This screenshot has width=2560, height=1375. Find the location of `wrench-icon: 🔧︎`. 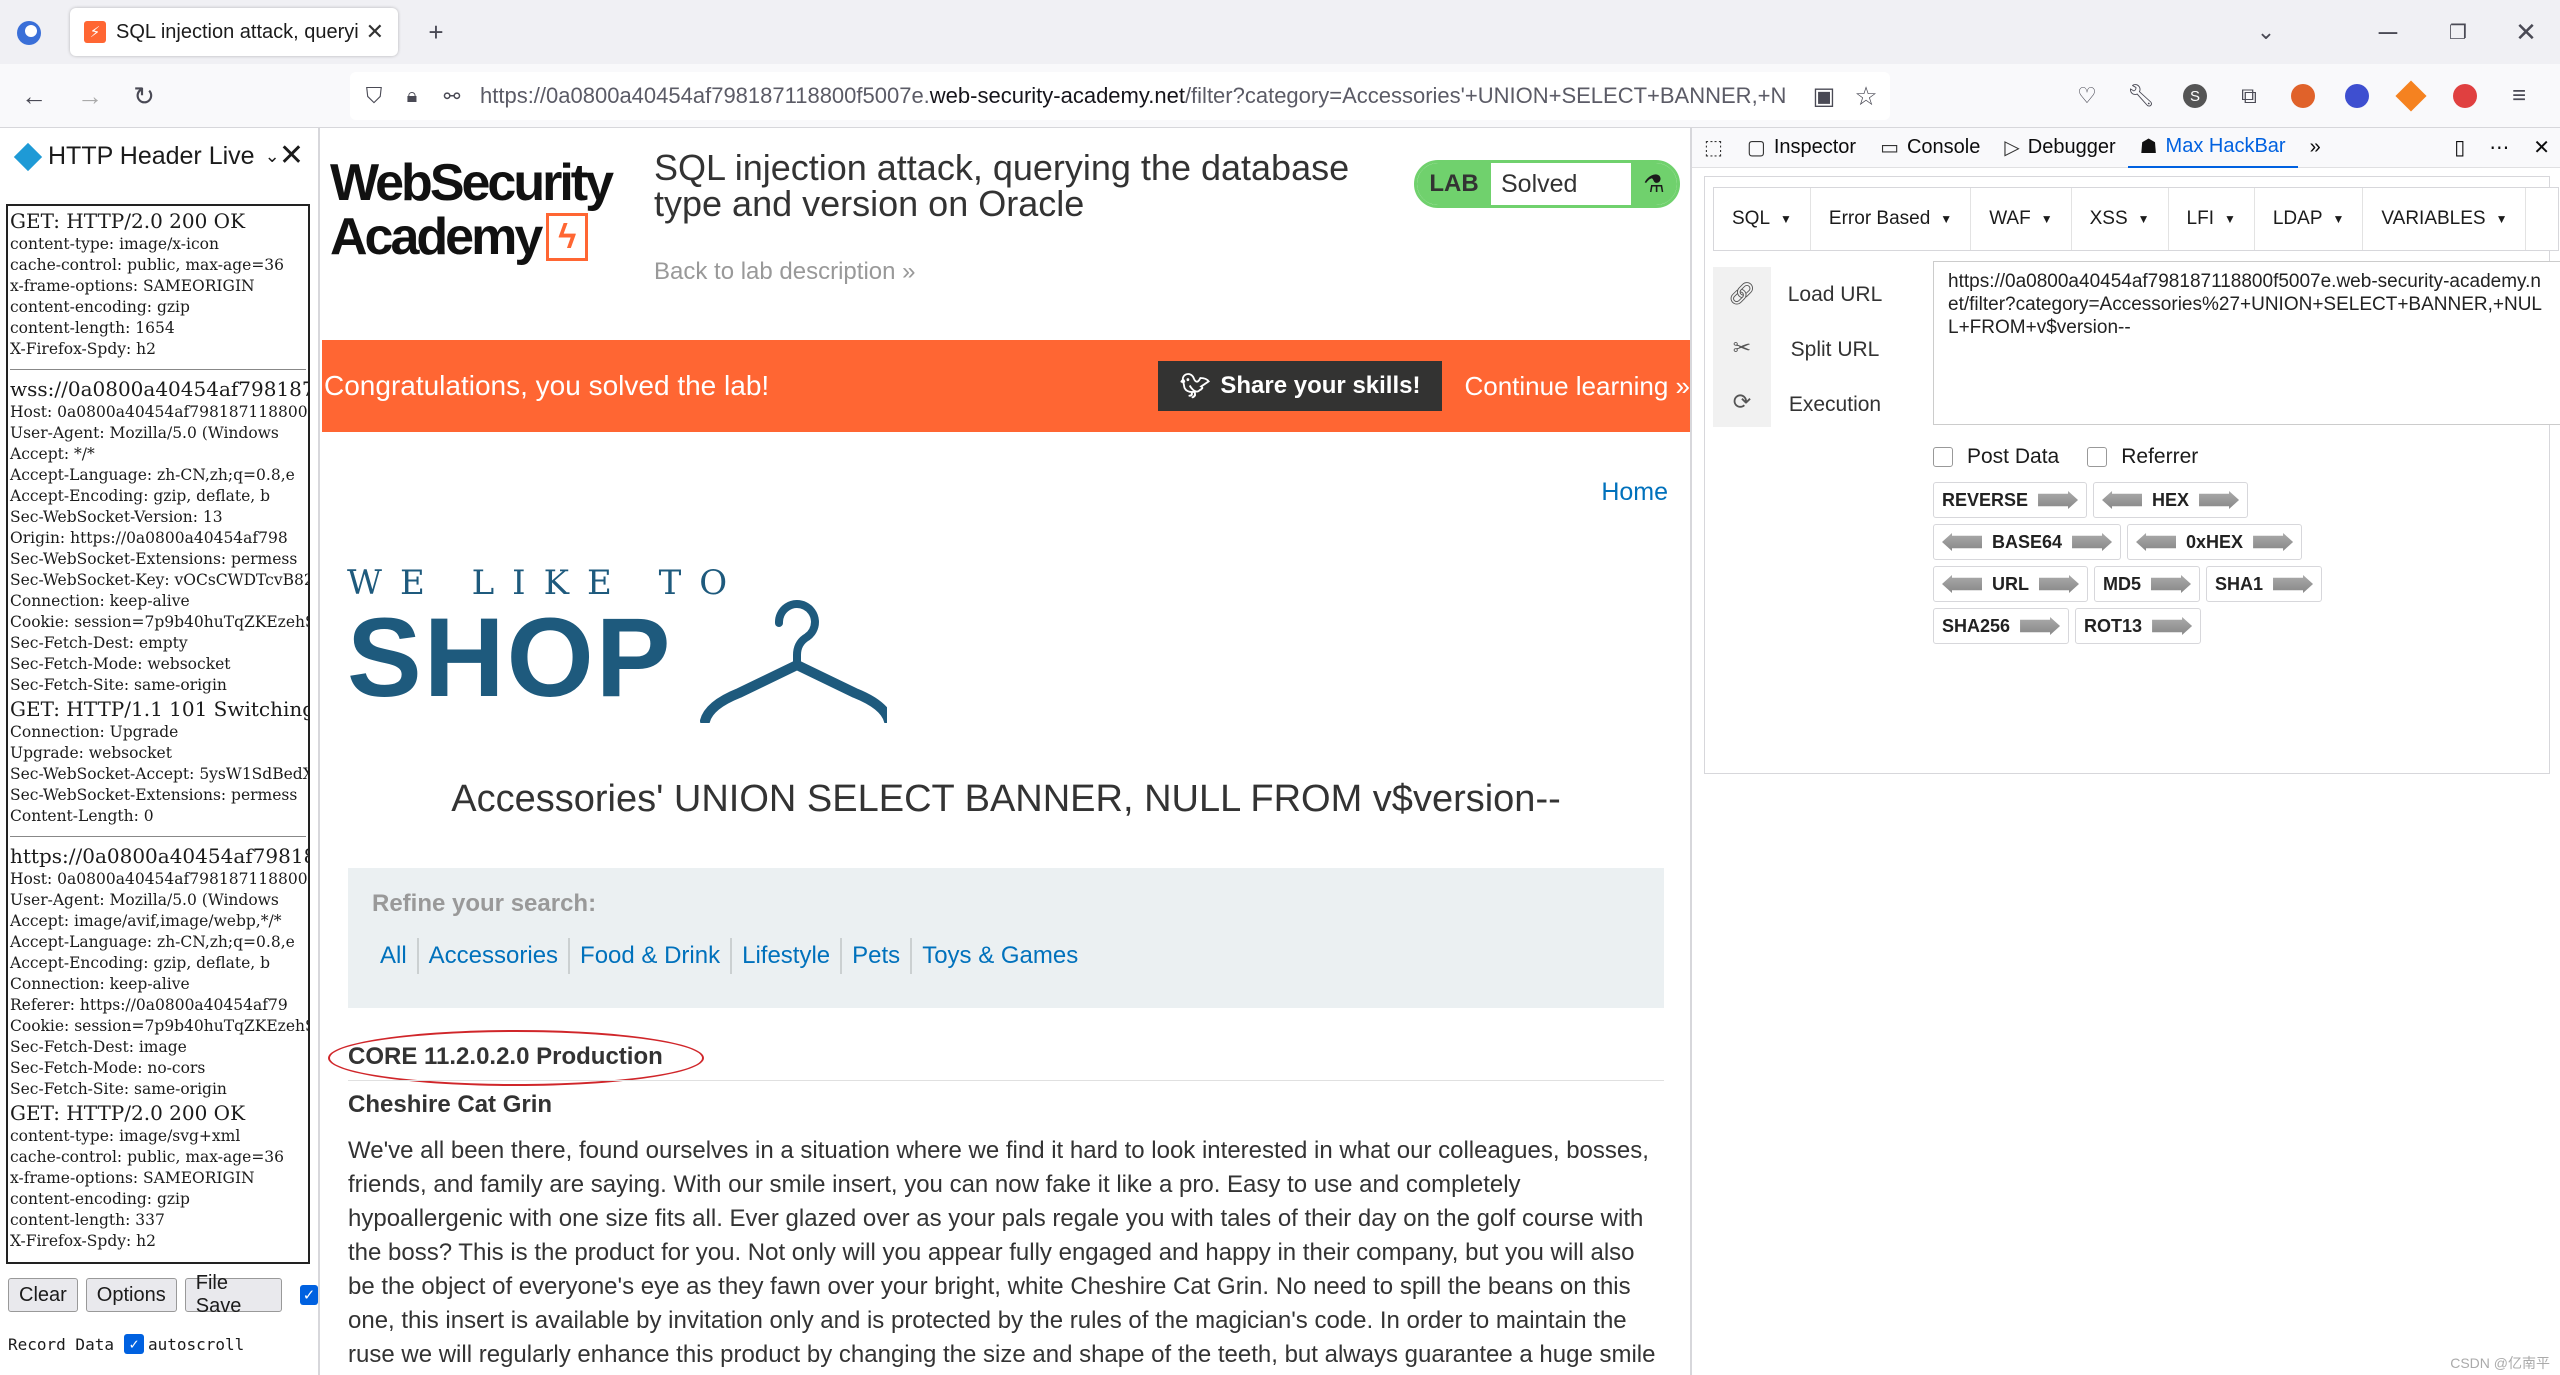

wrench-icon: 🔧︎ is located at coordinates (2141, 96).